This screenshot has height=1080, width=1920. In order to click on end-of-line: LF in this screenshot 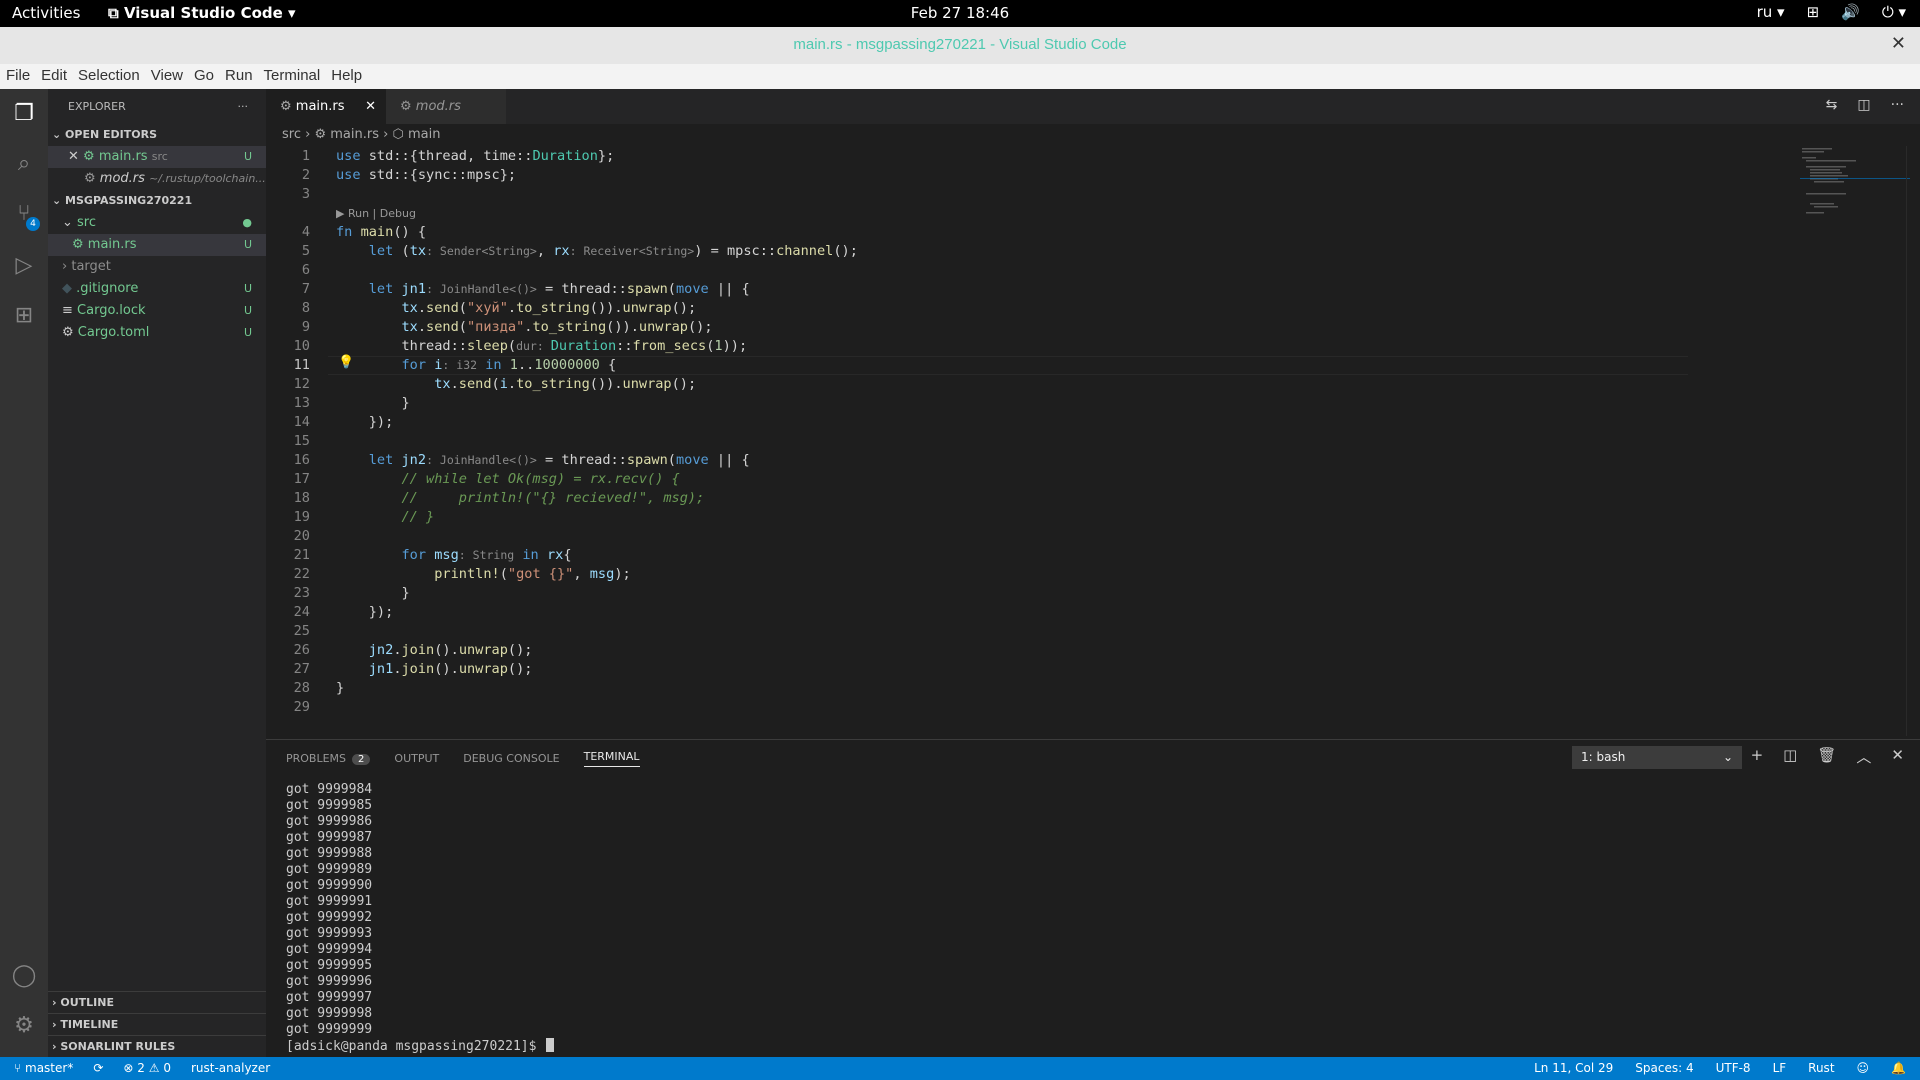, I will do `click(1780, 1068)`.